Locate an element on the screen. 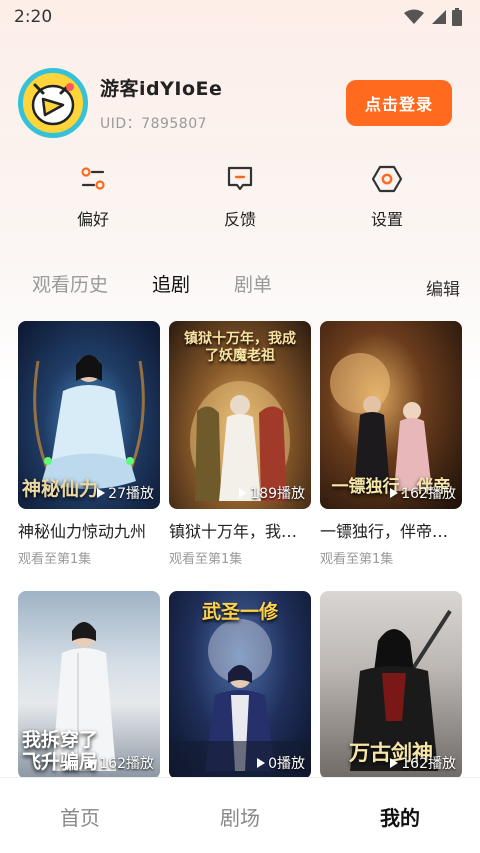 This screenshot has width=480, height=853. quick-actions: 偏好 反馈 设置 is located at coordinates (240, 197).